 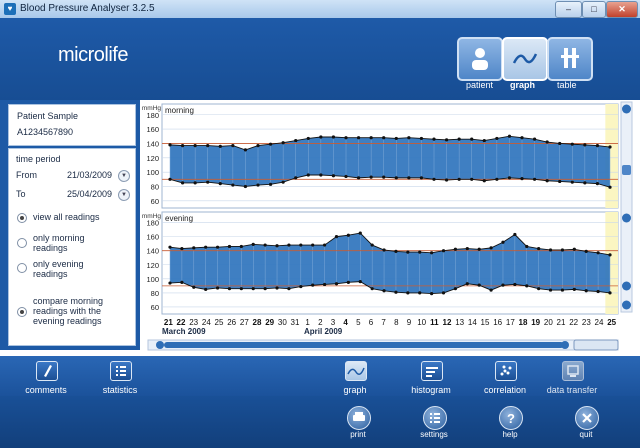 What do you see at coordinates (124, 195) in the screenshot?
I see `to-date-dropdown-icon: ▼` at bounding box center [124, 195].